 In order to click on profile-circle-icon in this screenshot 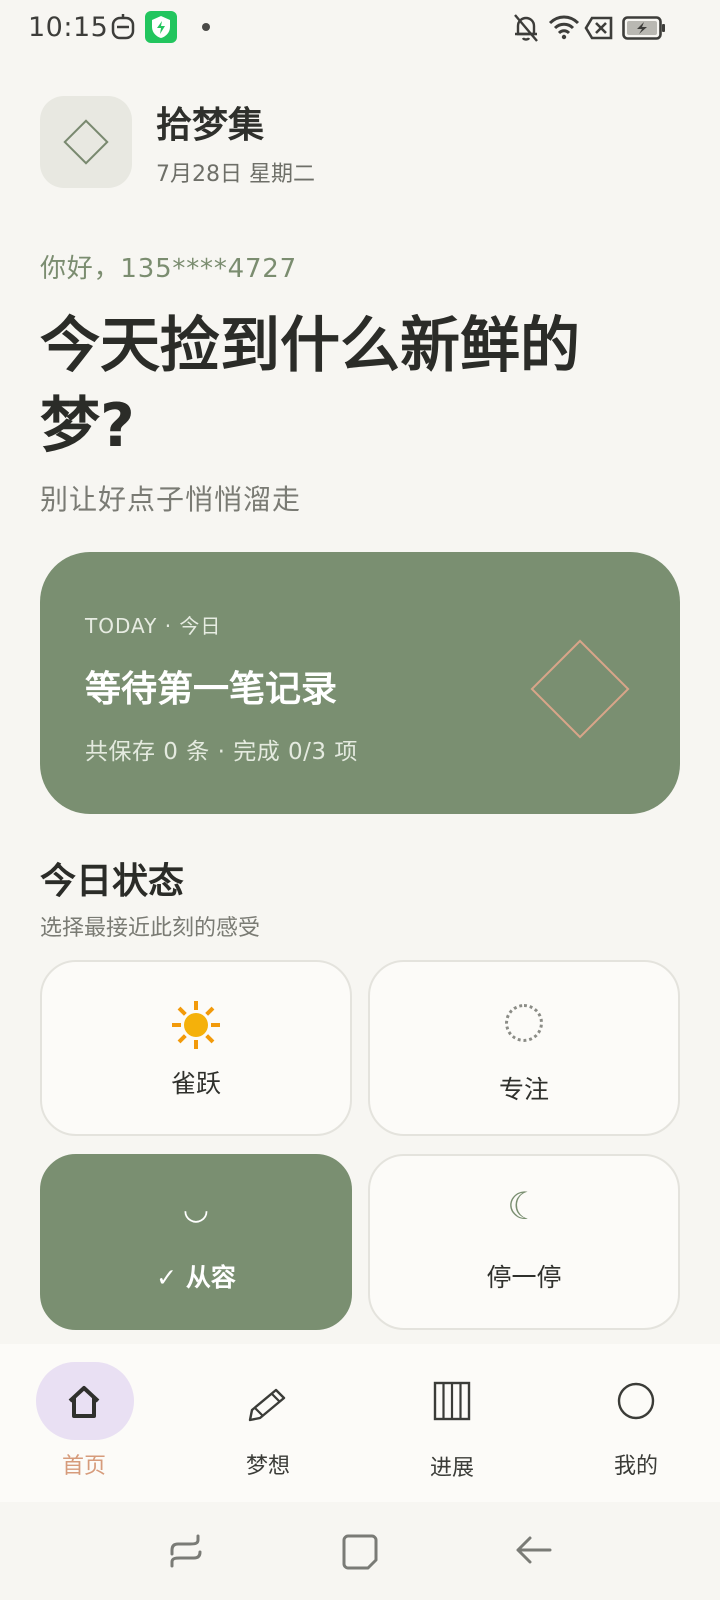, I will do `click(636, 1403)`.